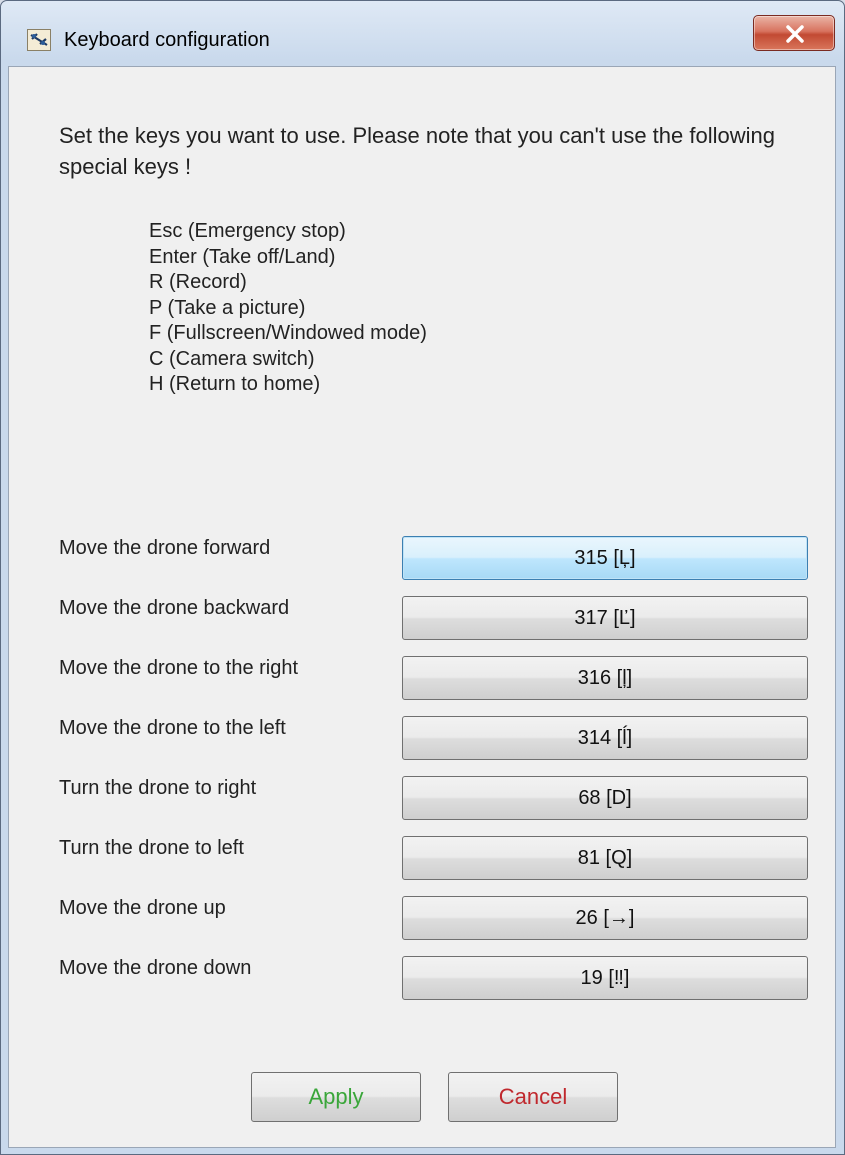 This screenshot has width=845, height=1155. Describe the element at coordinates (605, 798) in the screenshot. I see `key-button-turn-right: 68 [D]` at that location.